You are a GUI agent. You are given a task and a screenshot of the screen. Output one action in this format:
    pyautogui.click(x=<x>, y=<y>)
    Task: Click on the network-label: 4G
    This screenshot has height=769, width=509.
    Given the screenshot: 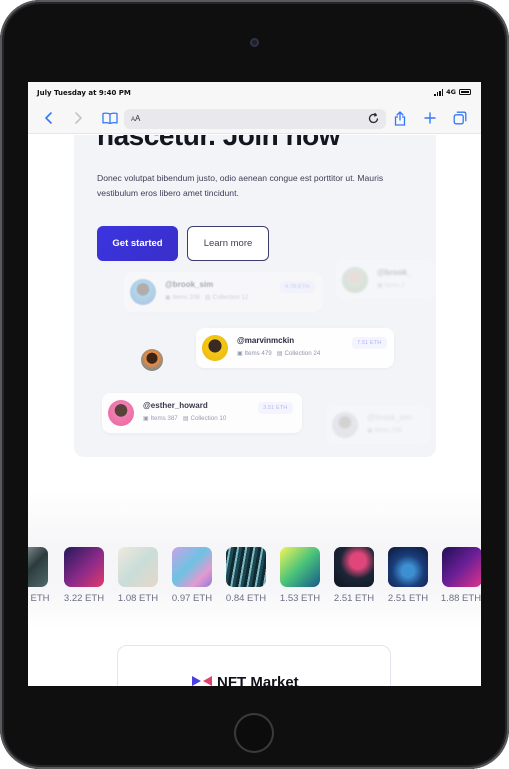 What is the action you would take?
    pyautogui.click(x=451, y=92)
    